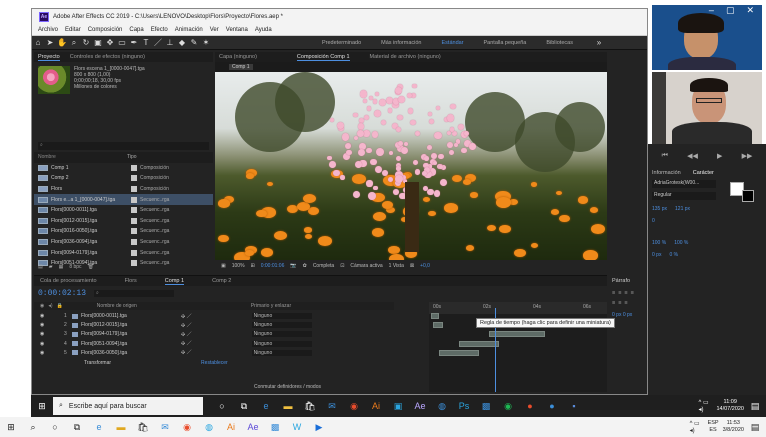 Image resolution: width=766 pixels, height=437 pixels. I want to click on snapshot-icon: 📷, so click(293, 266).